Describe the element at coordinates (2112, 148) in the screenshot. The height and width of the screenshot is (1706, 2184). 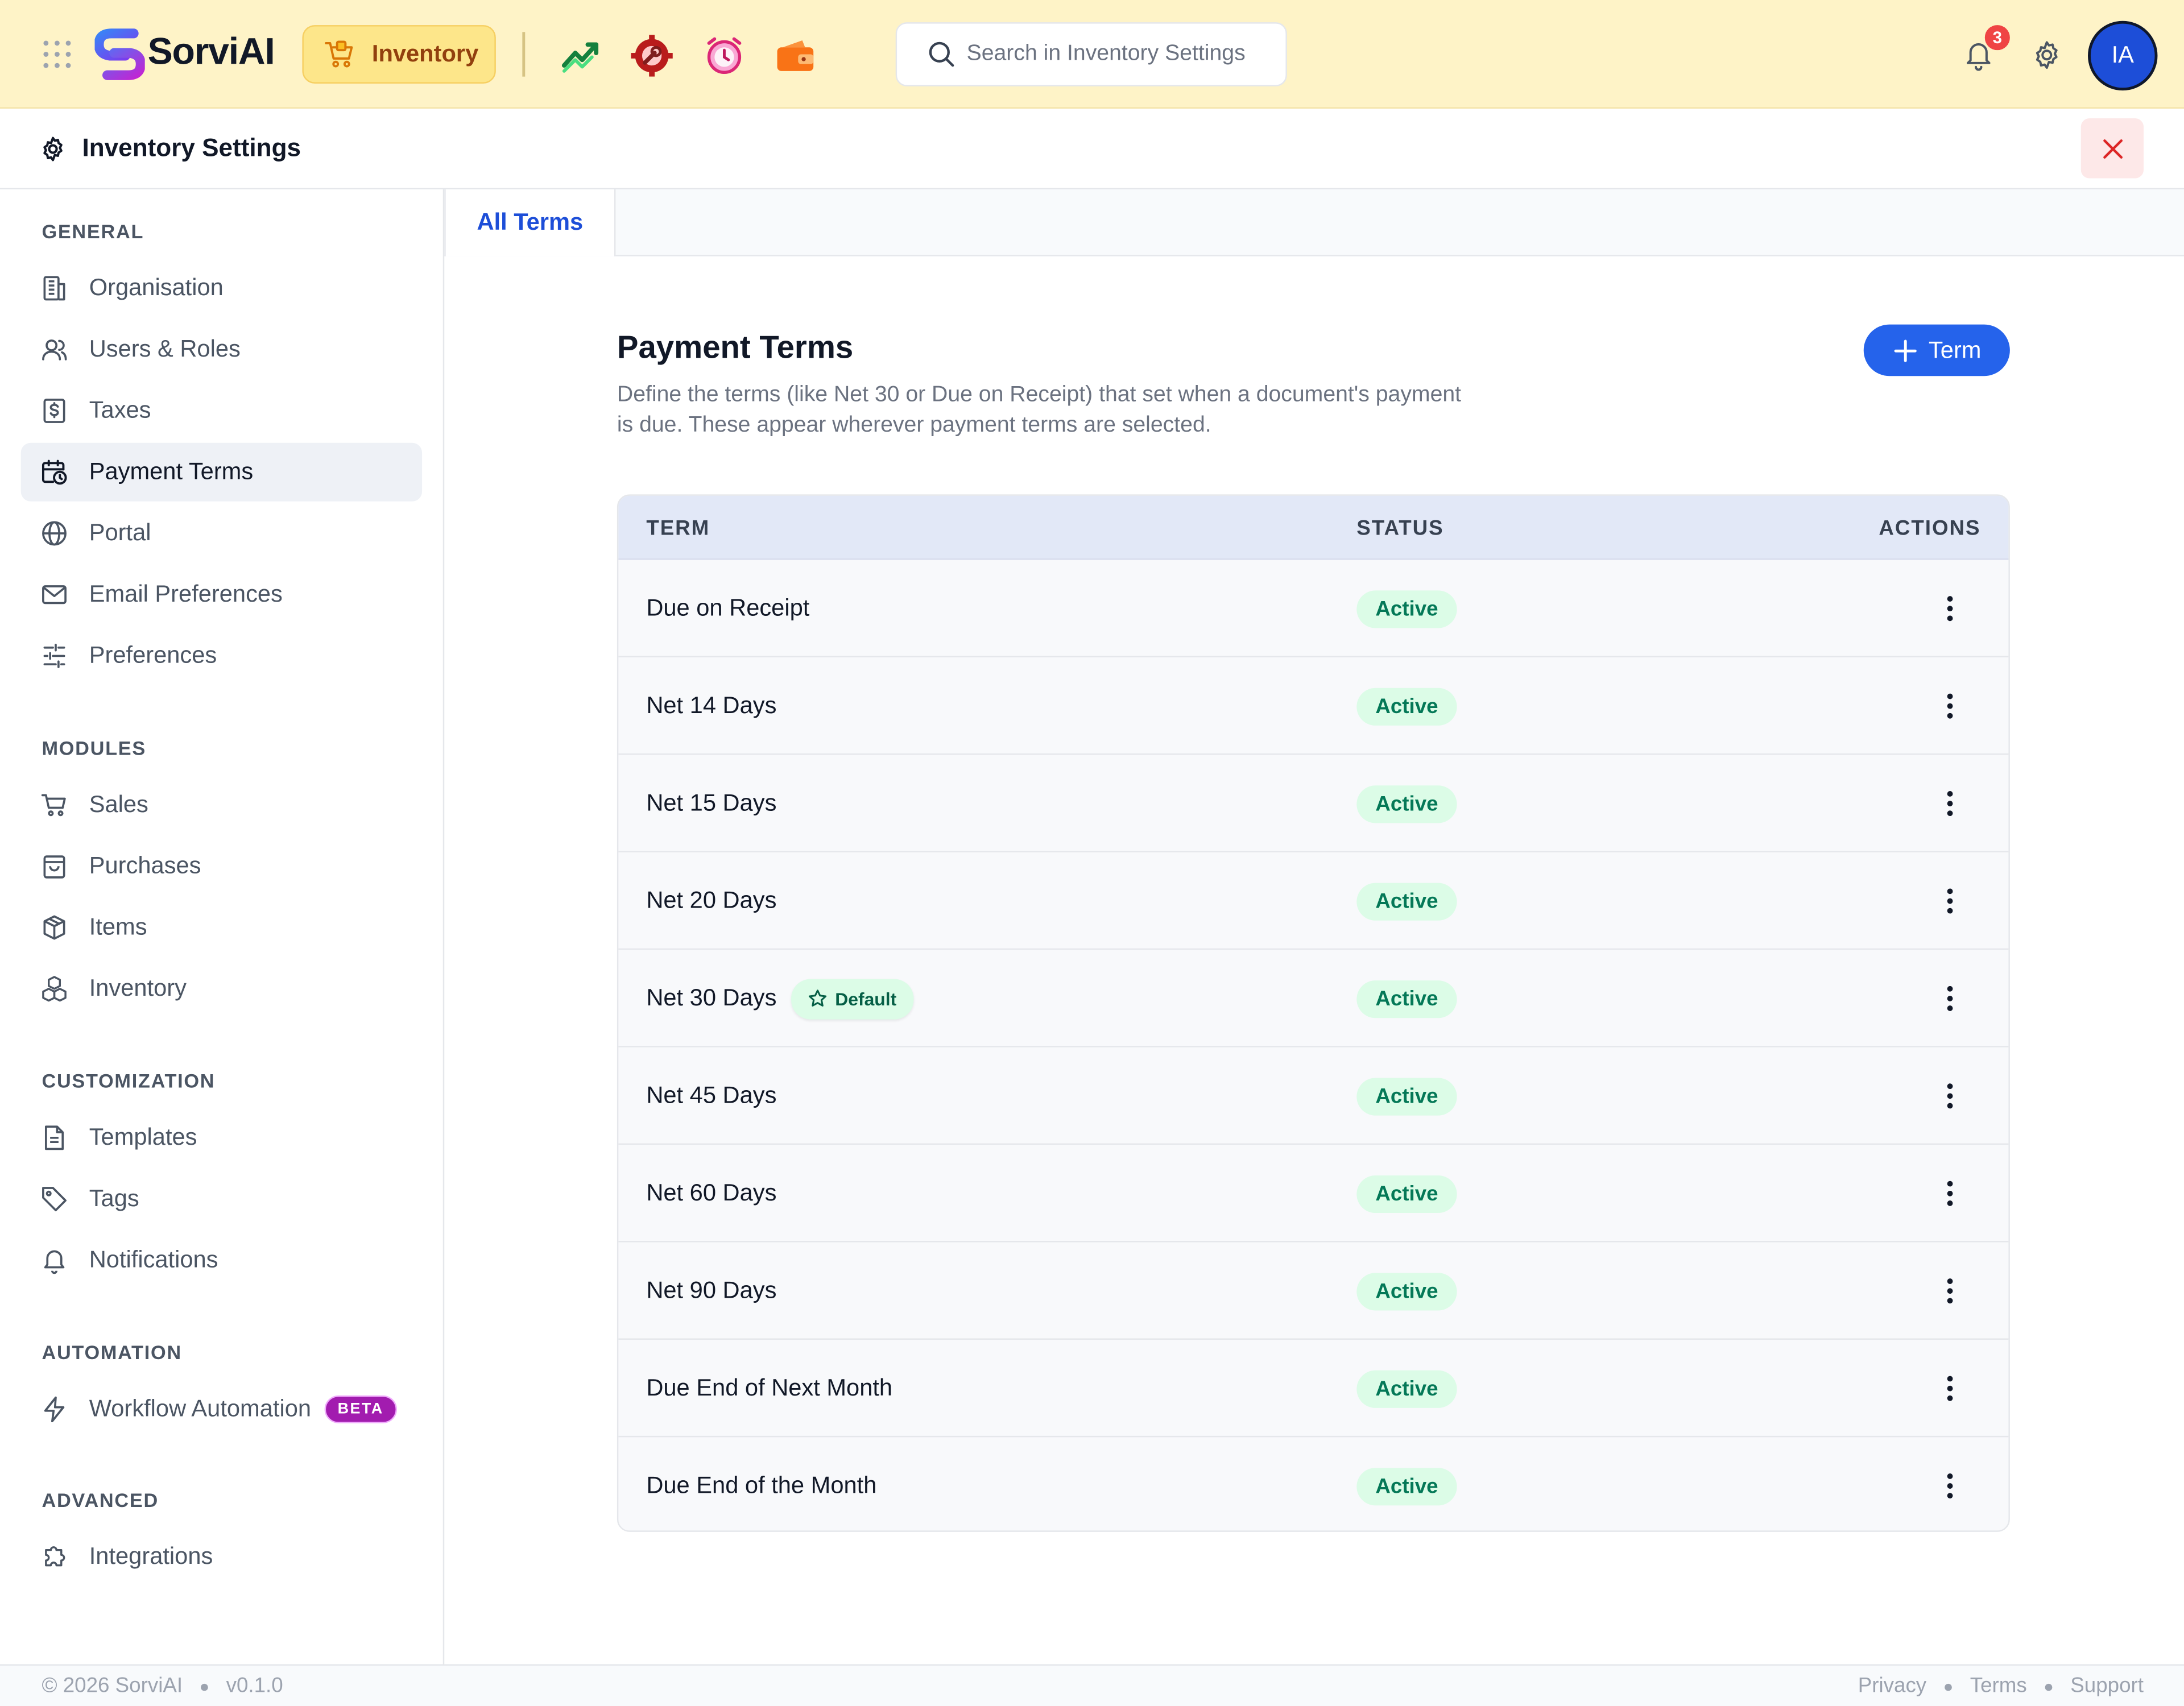
I see `close-settings-button` at that location.